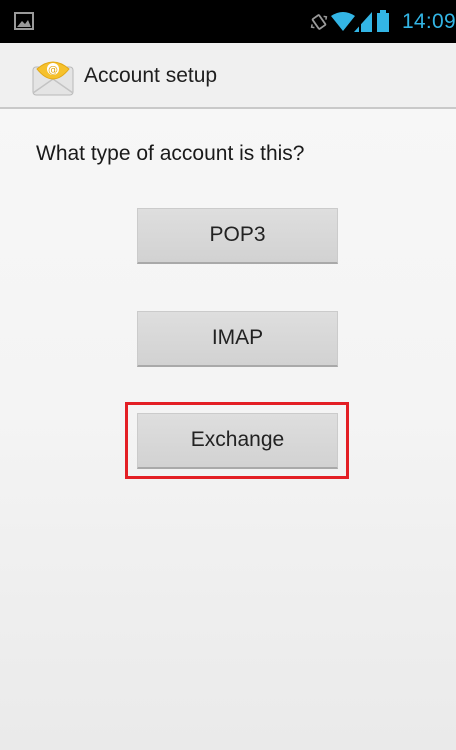 The width and height of the screenshot is (456, 750). Describe the element at coordinates (319, 22) in the screenshot. I see `vibrate-icon` at that location.